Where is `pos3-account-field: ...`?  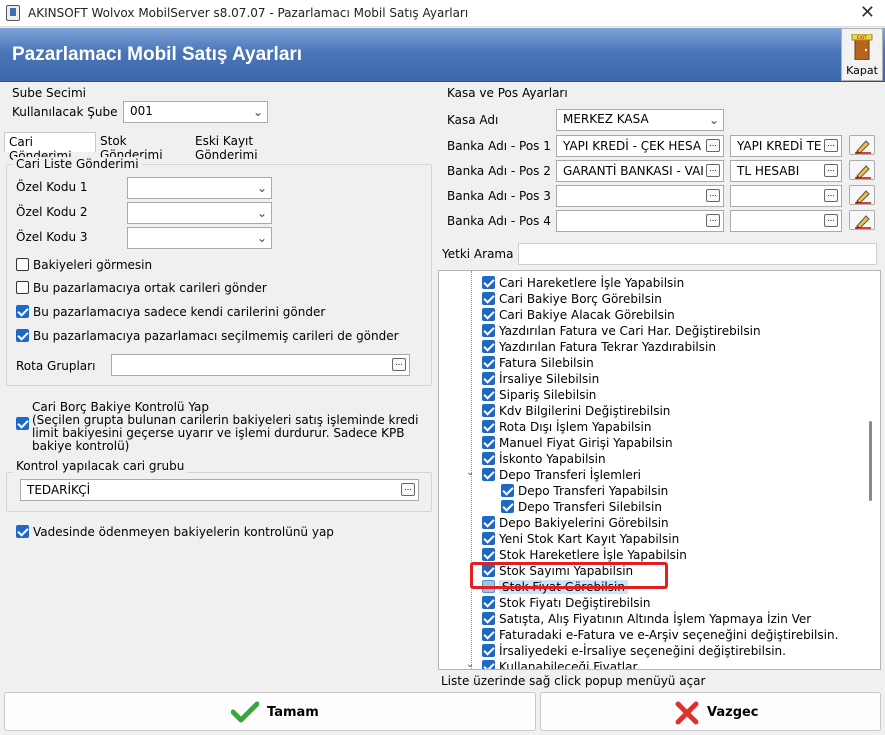
pos3-account-field: ... is located at coordinates (786, 196).